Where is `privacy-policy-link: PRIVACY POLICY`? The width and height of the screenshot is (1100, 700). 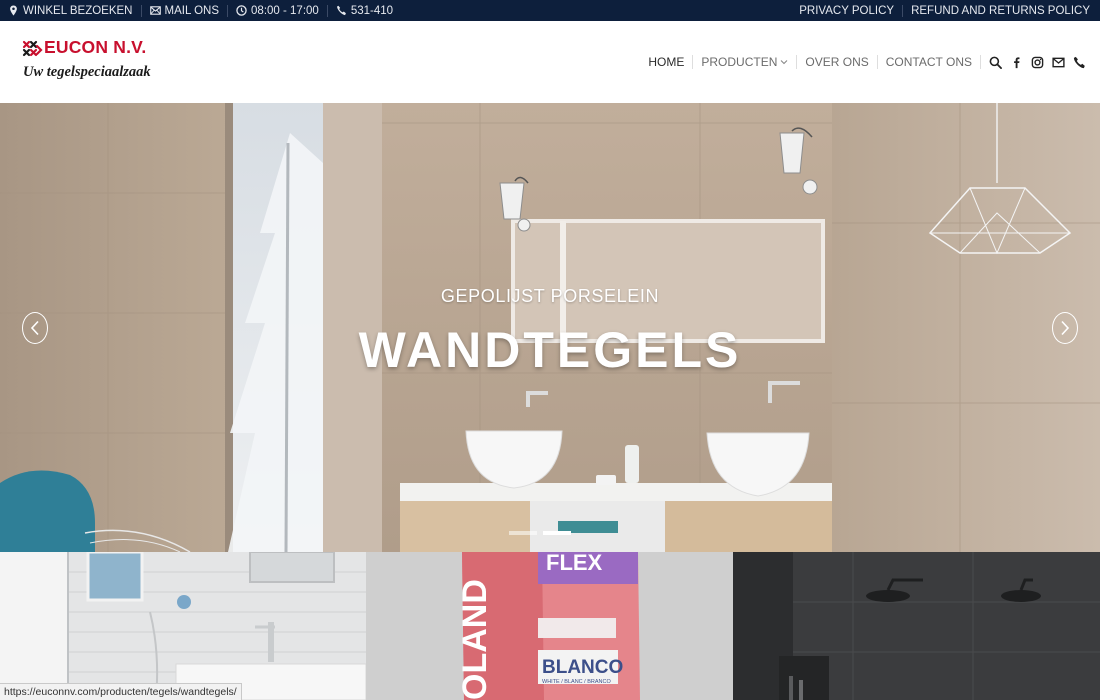 privacy-policy-link: PRIVACY POLICY is located at coordinates (846, 10).